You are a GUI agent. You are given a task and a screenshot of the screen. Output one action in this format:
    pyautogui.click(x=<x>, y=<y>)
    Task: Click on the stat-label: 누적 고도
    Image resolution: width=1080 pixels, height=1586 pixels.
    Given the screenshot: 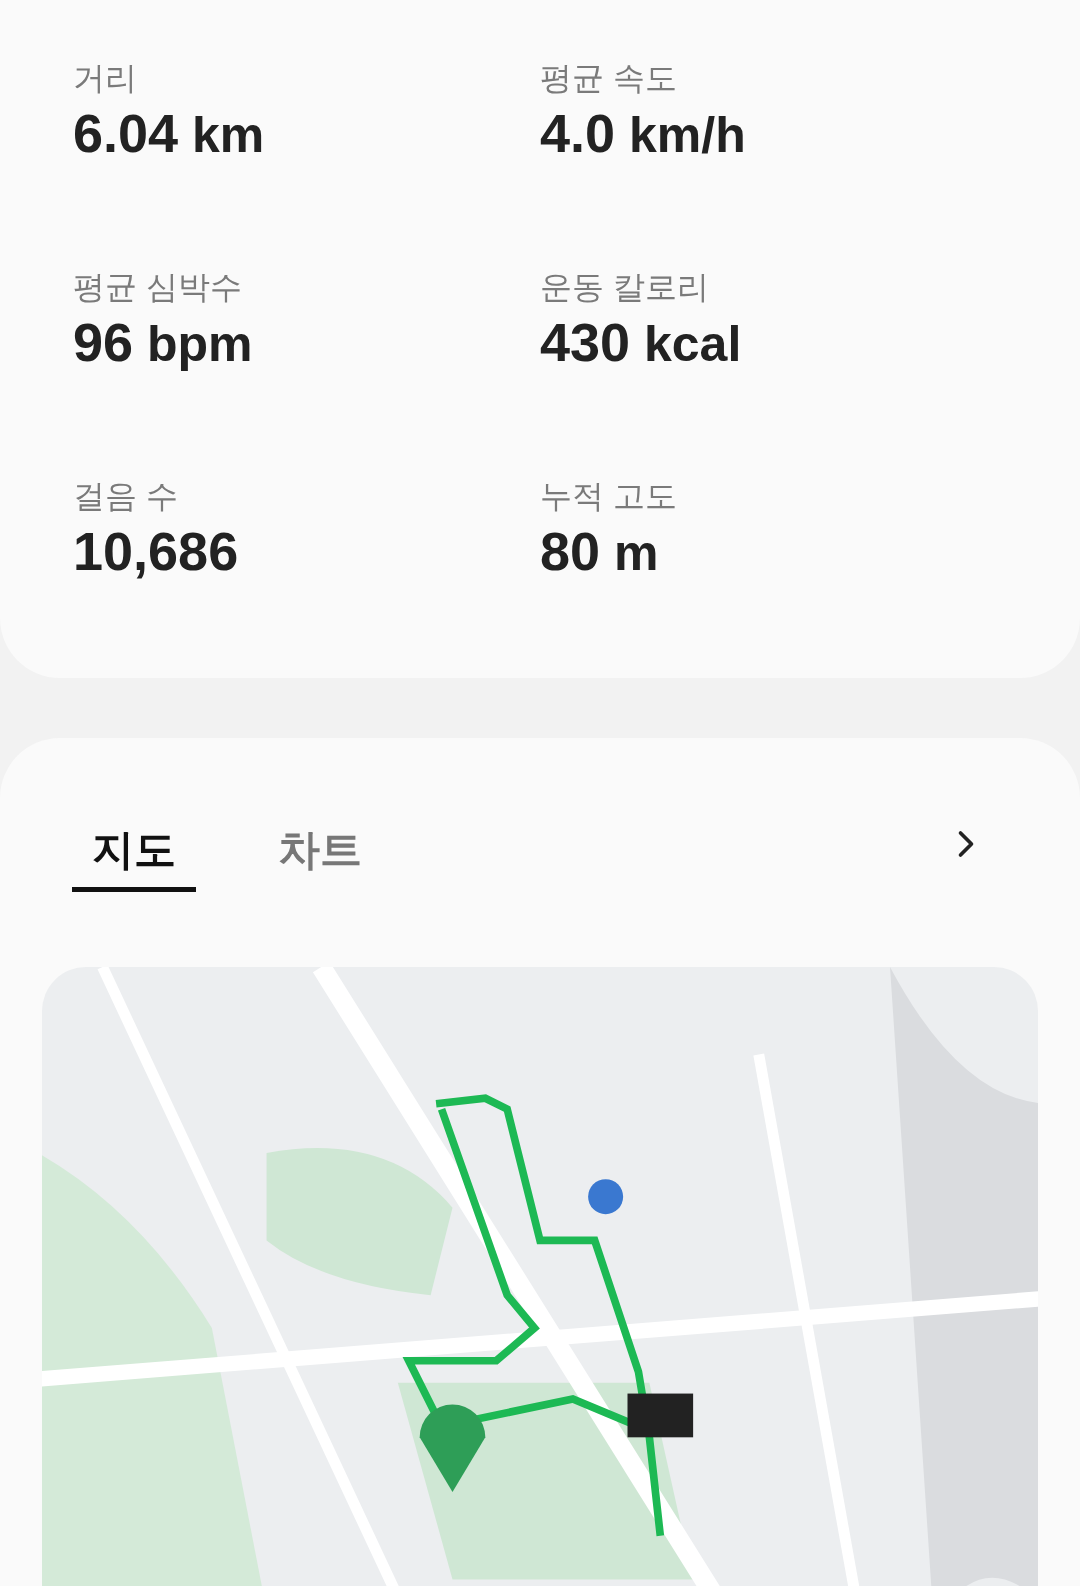 What is the action you would take?
    pyautogui.click(x=608, y=496)
    